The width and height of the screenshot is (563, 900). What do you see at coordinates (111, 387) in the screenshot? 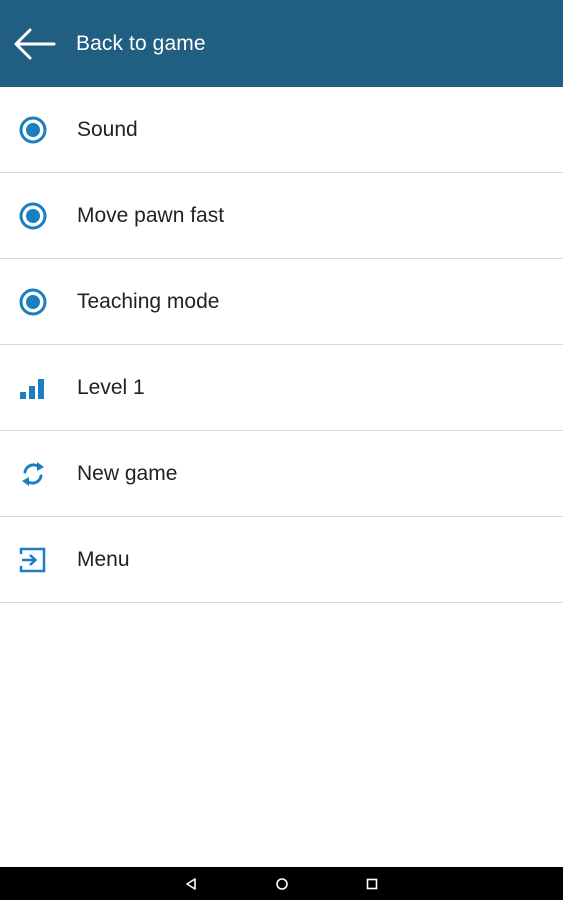
I see `menu-item-label: Level 1` at bounding box center [111, 387].